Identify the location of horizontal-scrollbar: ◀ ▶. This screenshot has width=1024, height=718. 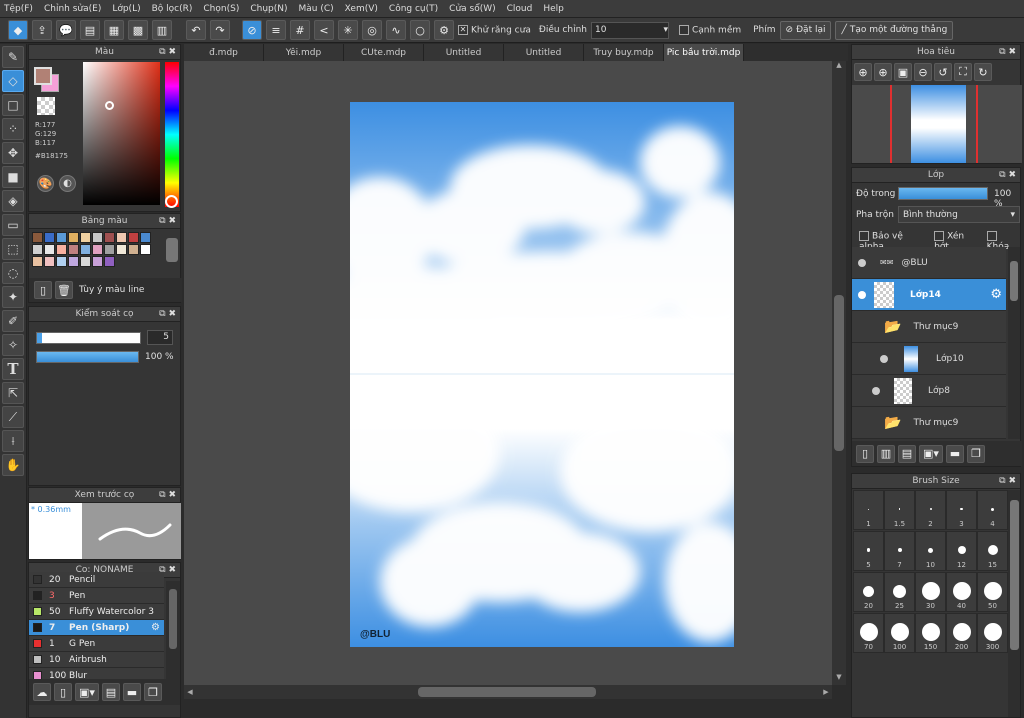
(508, 692).